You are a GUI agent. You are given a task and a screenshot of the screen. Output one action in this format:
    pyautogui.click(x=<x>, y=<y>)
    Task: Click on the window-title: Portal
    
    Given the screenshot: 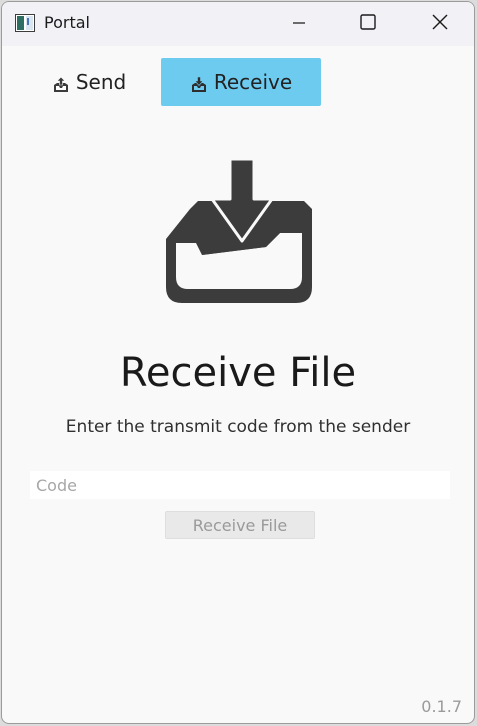 What is the action you would take?
    pyautogui.click(x=67, y=22)
    